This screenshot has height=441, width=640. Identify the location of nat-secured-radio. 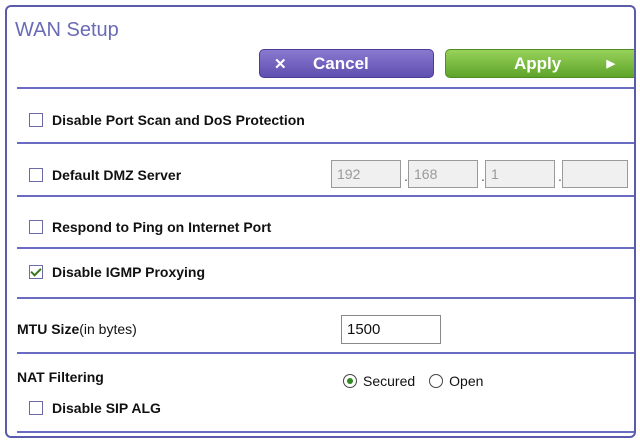
(350, 381).